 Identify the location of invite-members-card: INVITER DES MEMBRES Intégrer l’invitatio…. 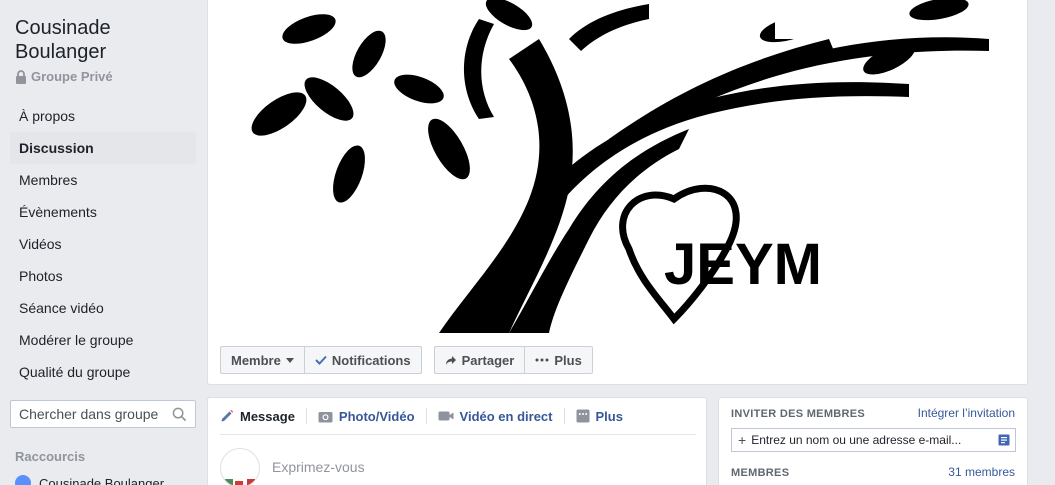
(873, 441).